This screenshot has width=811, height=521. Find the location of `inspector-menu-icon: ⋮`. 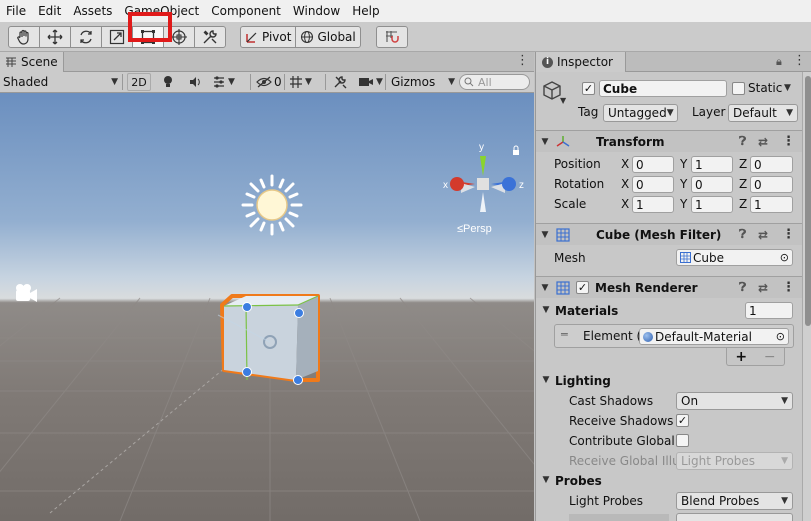

inspector-menu-icon: ⋮ is located at coordinates (799, 60).